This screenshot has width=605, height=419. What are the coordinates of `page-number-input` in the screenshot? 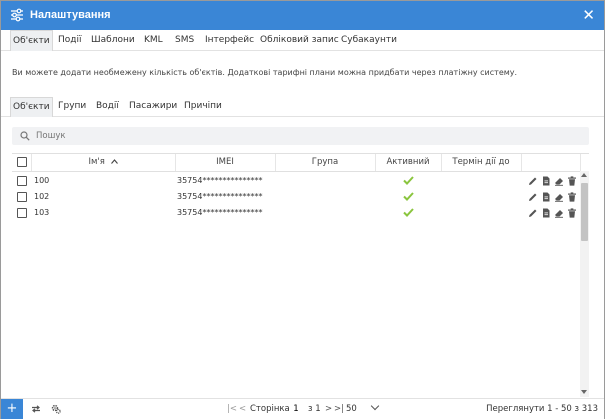 It's located at (296, 409).